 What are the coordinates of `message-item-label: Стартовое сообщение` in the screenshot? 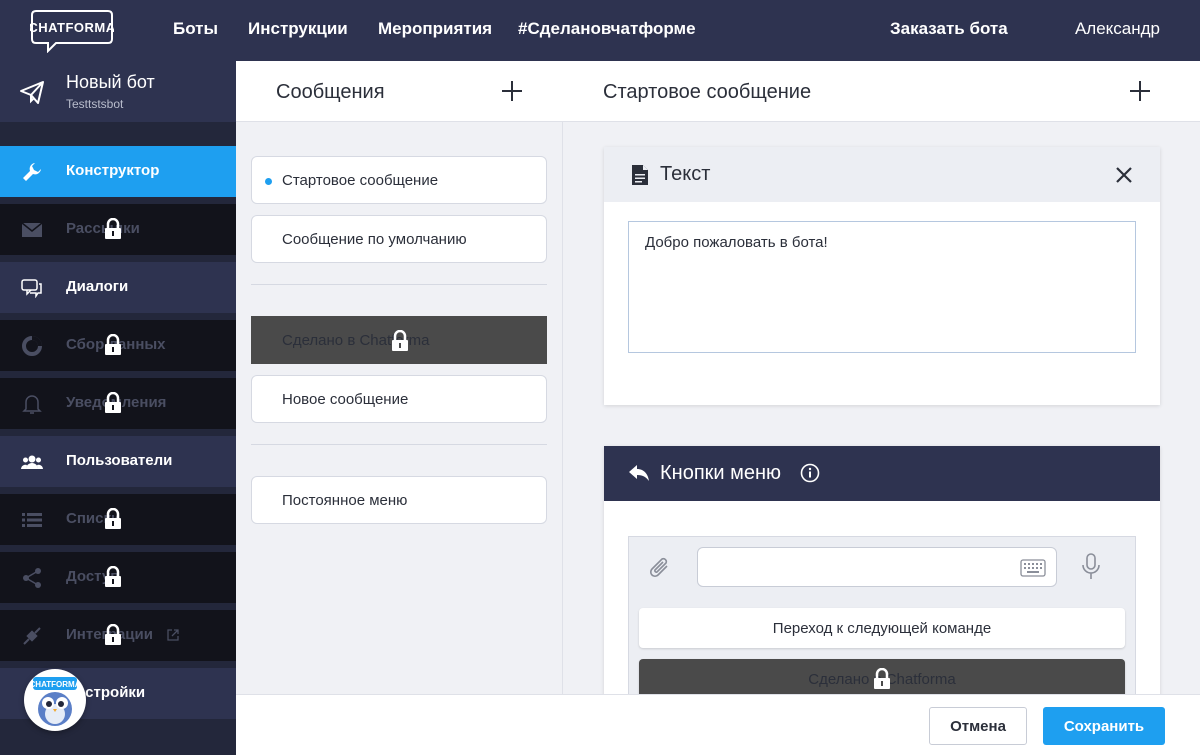 It's located at (360, 180).